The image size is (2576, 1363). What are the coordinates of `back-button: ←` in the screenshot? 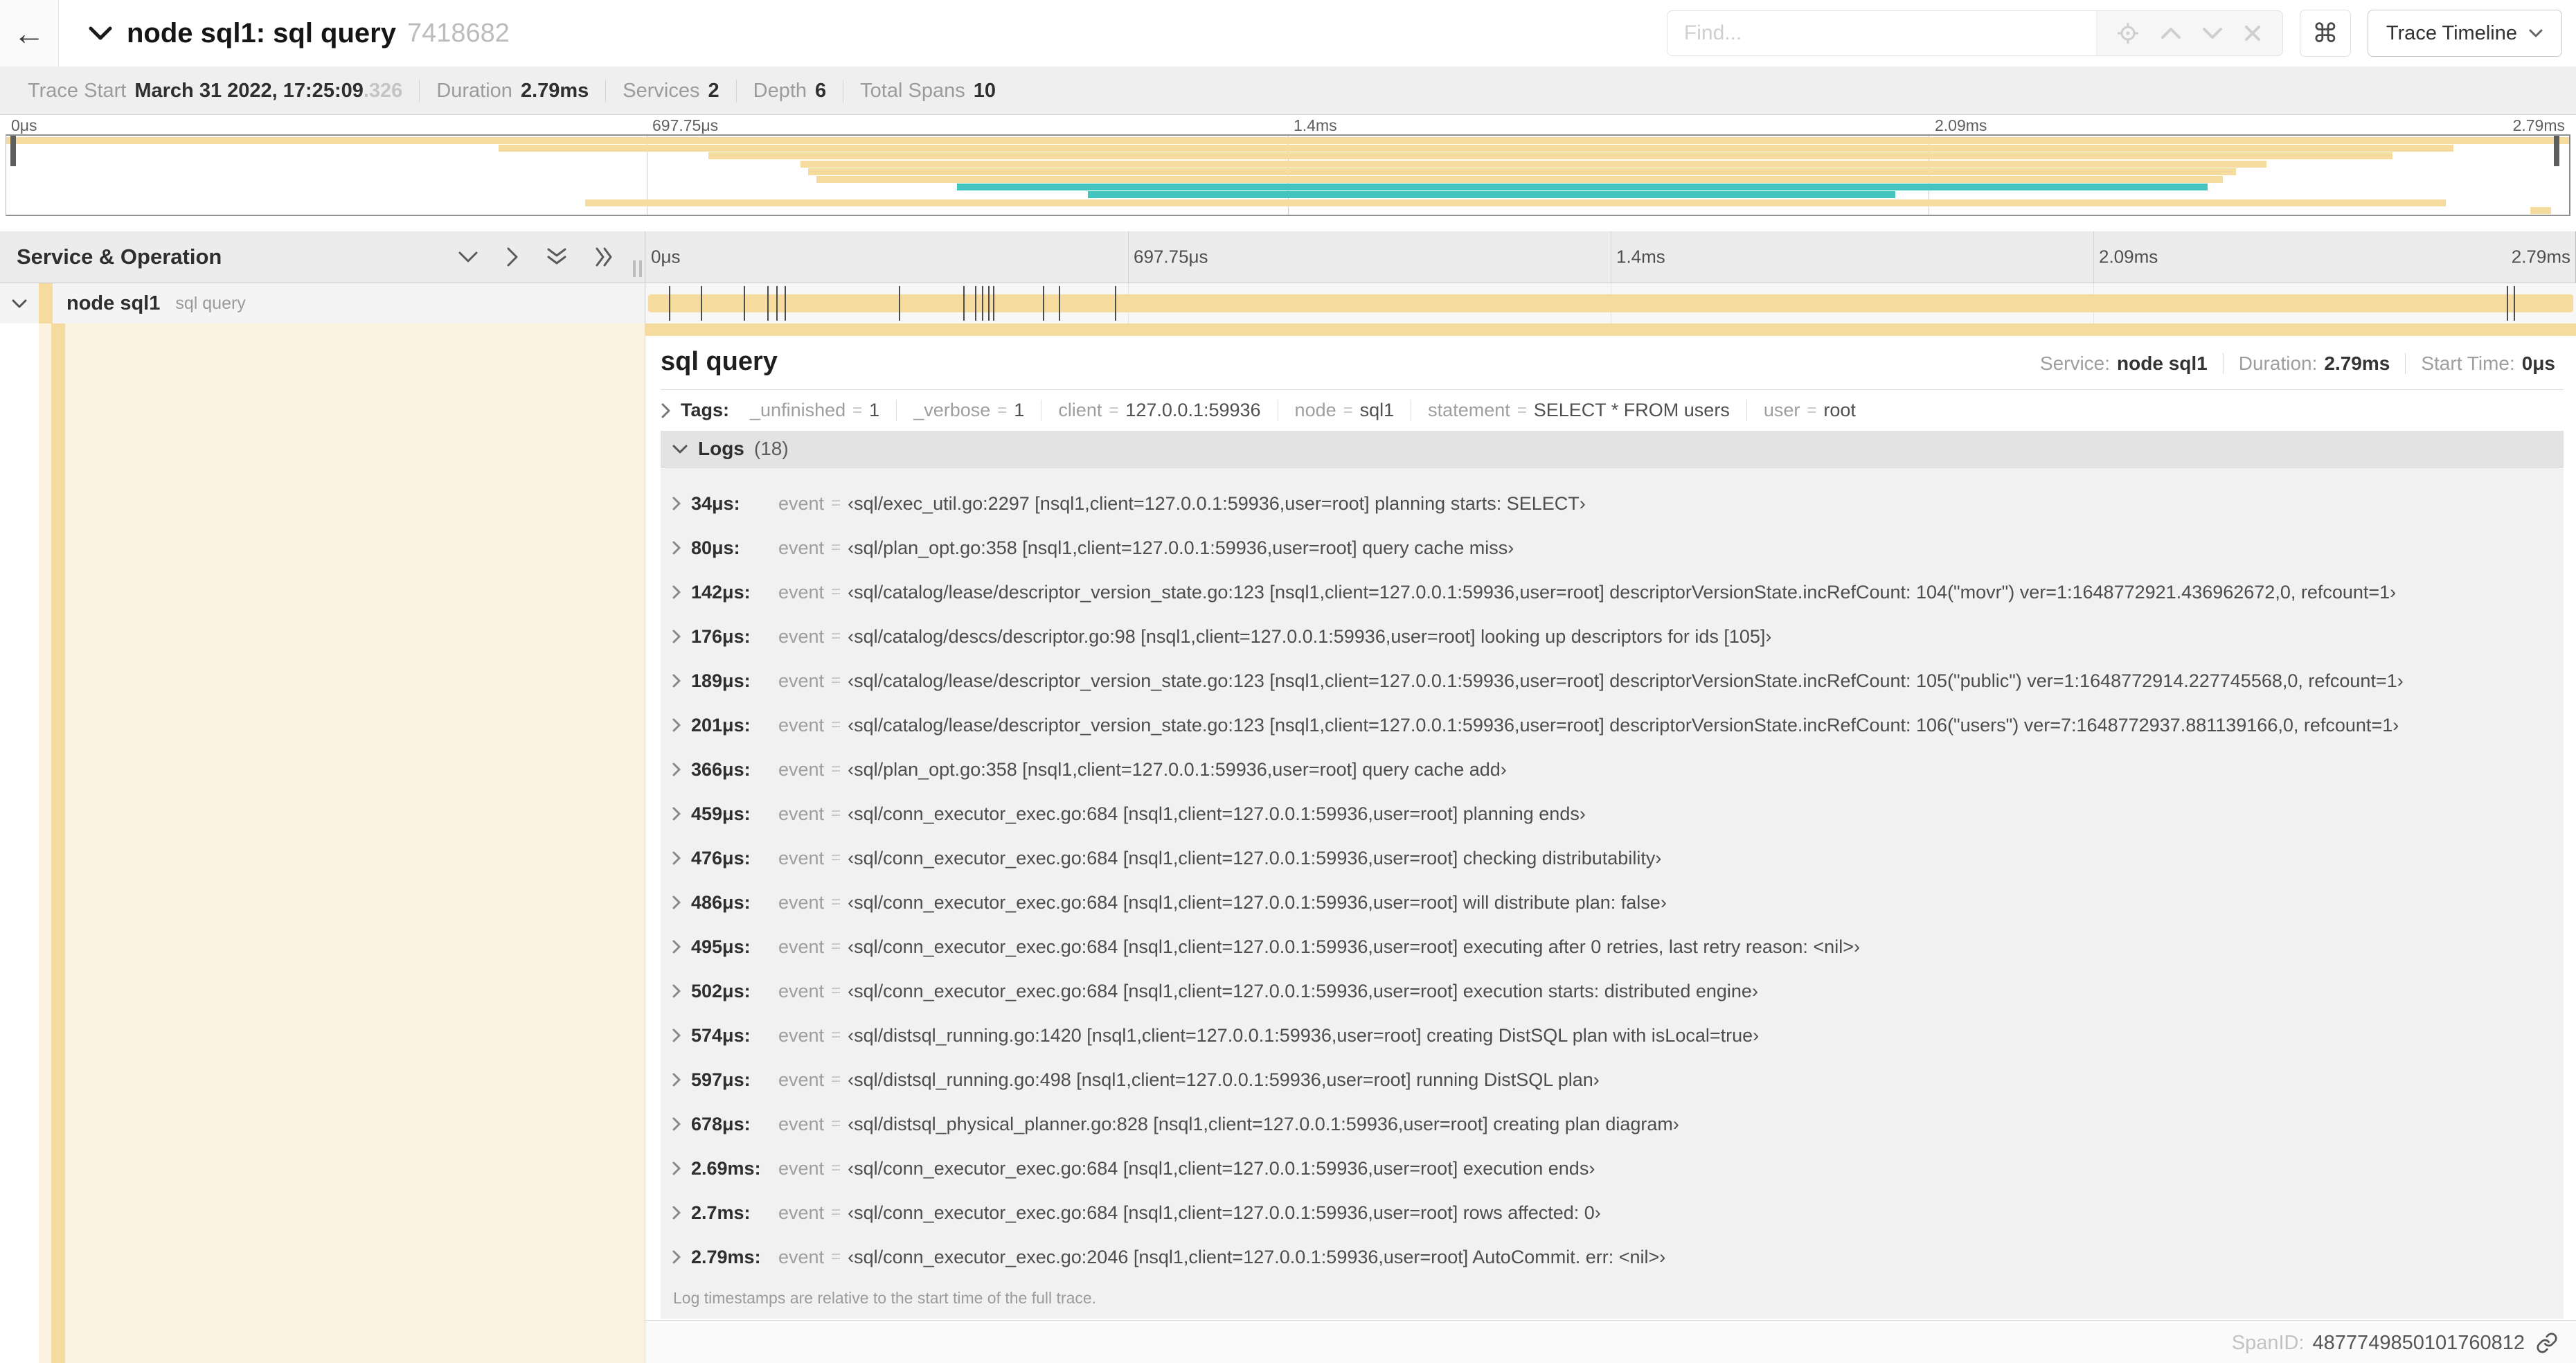 It's located at (30, 33).